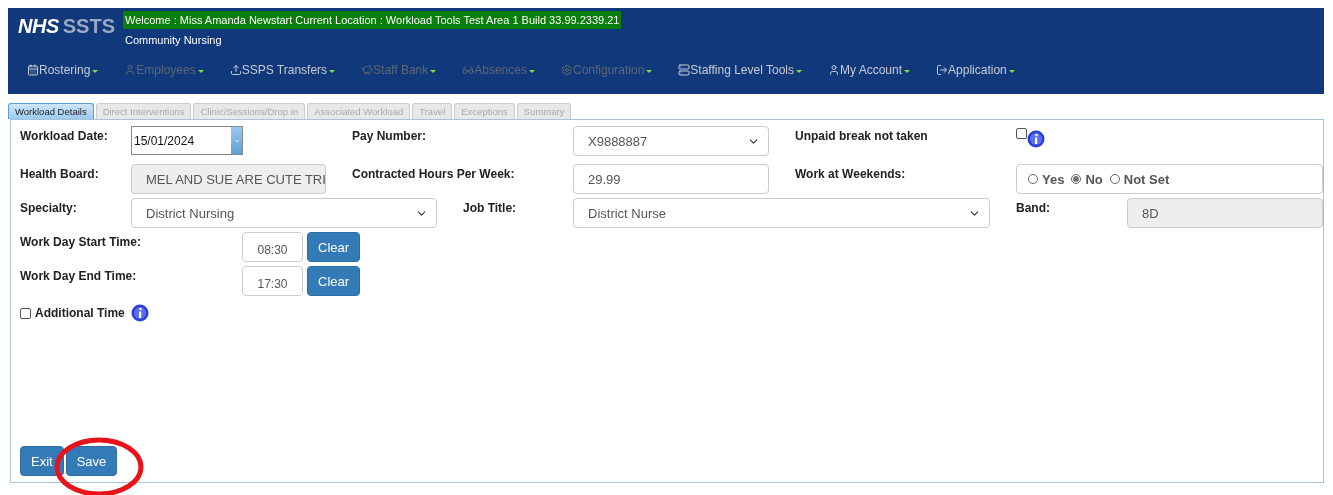  Describe the element at coordinates (284, 213) in the screenshot. I see `select-field: District Nursing` at that location.